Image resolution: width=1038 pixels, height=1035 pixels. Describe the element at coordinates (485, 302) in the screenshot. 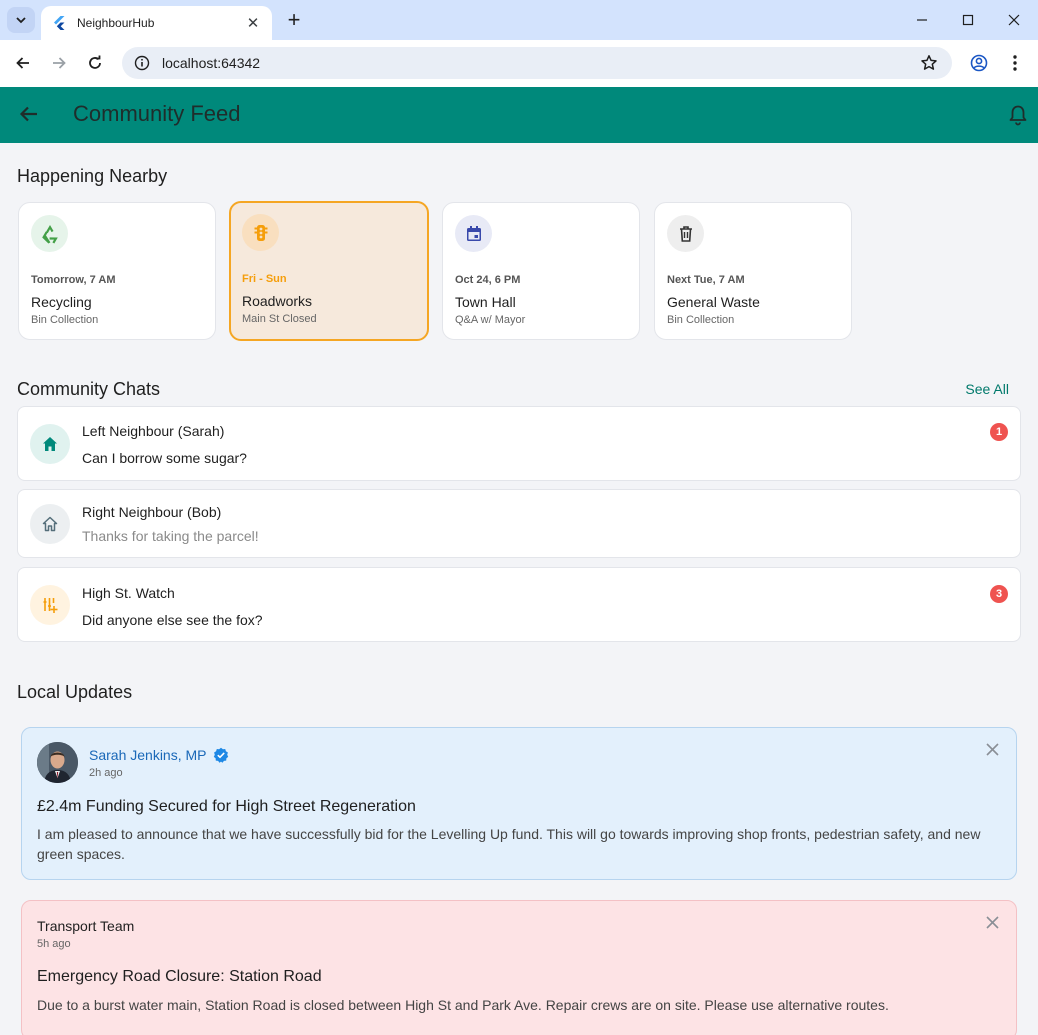

I see `nearby-card-name: Town Hall` at that location.